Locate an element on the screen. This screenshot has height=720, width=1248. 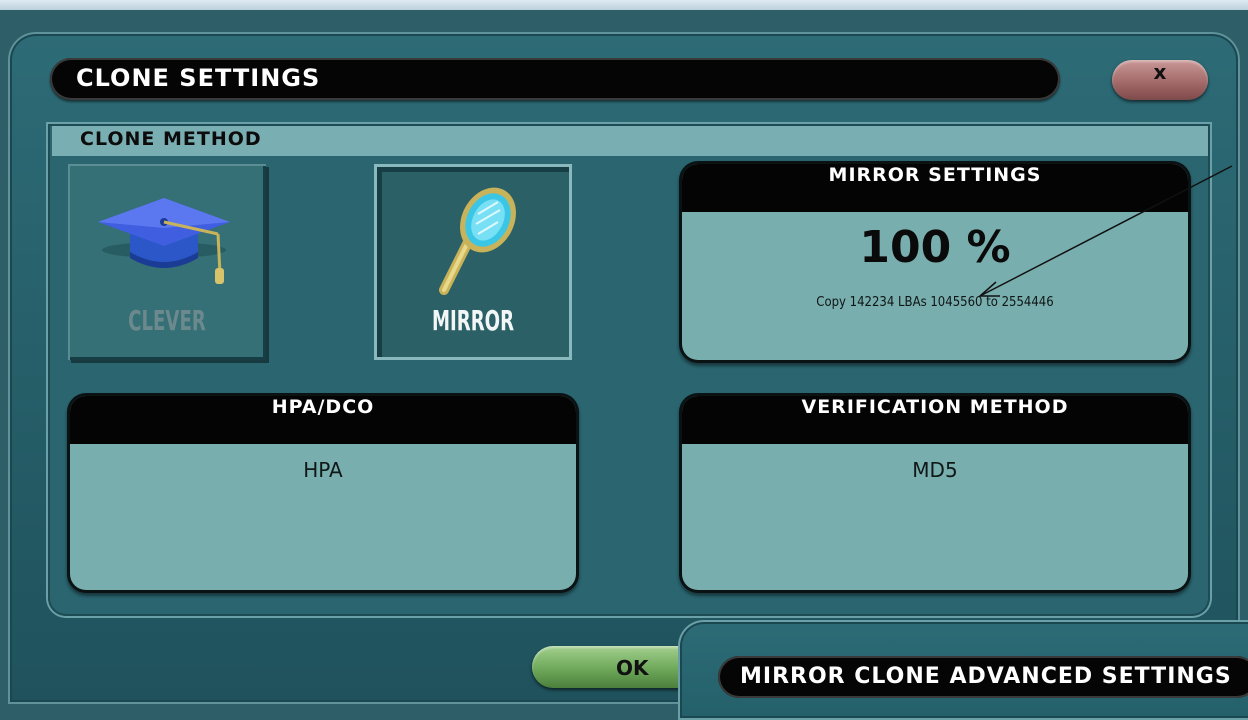
clone-method-label: CLONE METHOD is located at coordinates (171, 139).